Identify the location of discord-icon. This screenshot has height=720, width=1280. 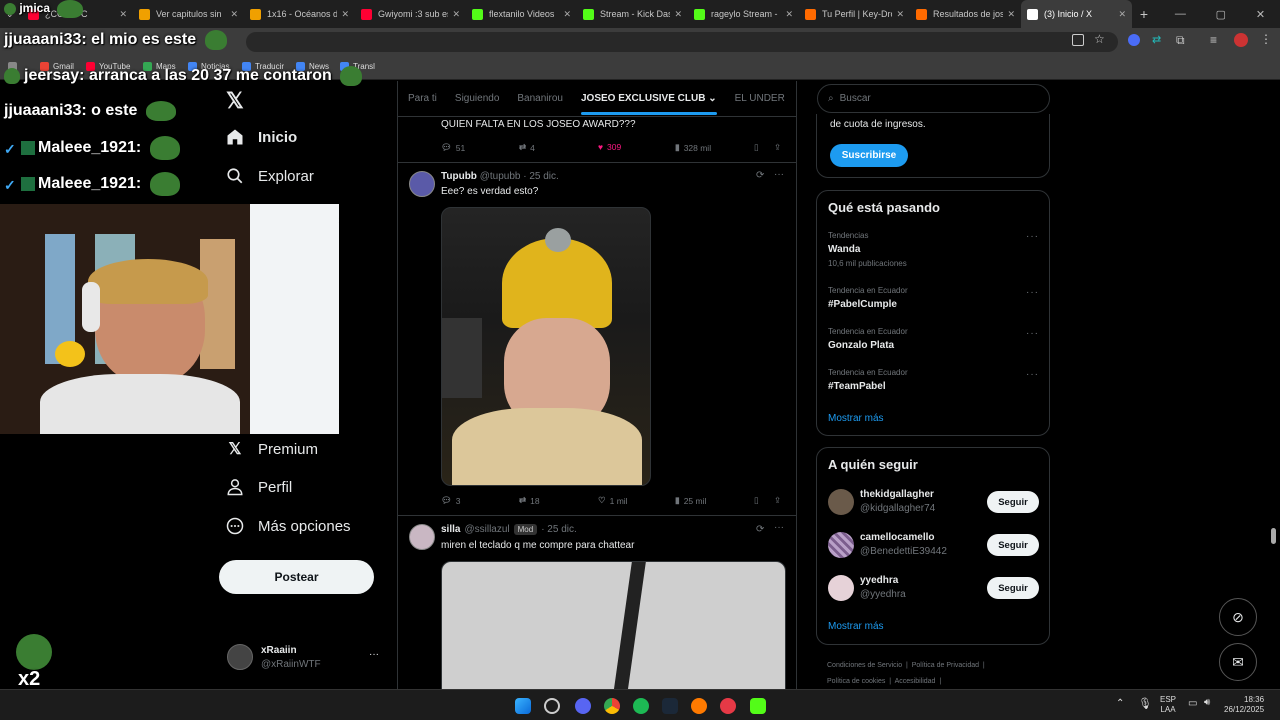
(583, 706).